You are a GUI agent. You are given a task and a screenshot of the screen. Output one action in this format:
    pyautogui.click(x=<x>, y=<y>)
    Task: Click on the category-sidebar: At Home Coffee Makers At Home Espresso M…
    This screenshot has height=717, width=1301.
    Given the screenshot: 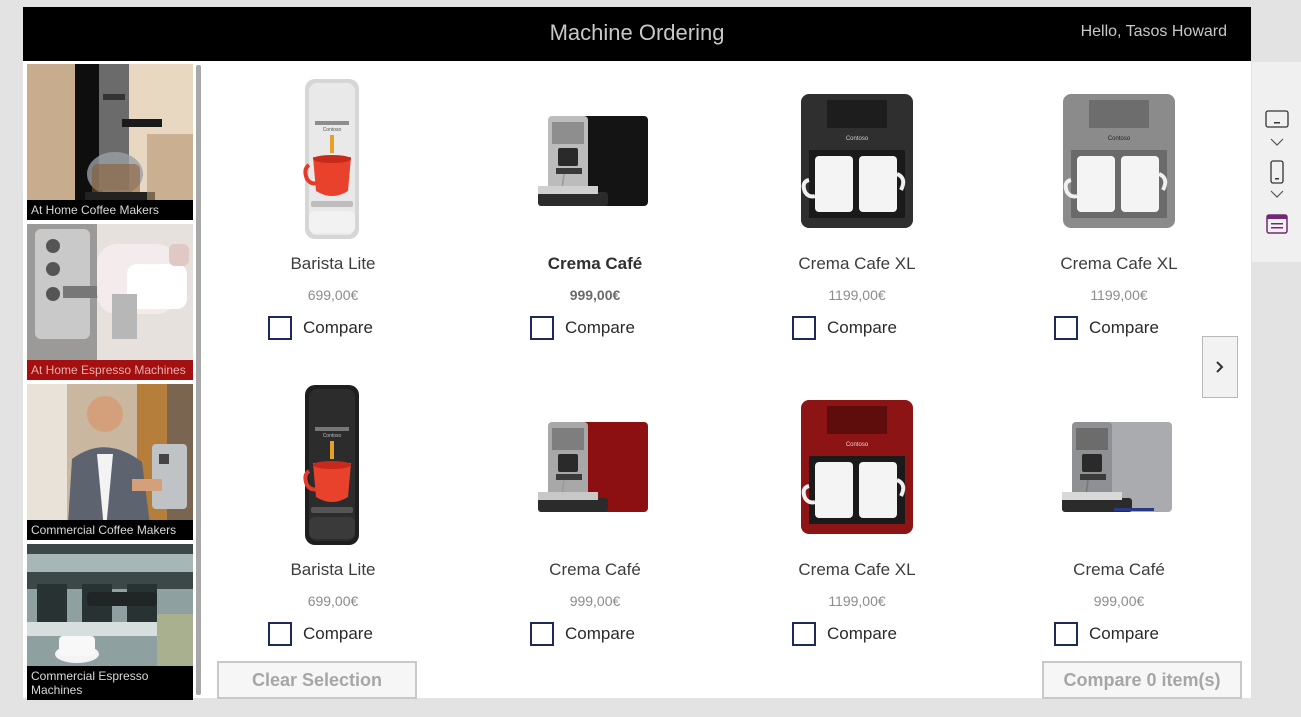 What is the action you would take?
    pyautogui.click(x=113, y=380)
    